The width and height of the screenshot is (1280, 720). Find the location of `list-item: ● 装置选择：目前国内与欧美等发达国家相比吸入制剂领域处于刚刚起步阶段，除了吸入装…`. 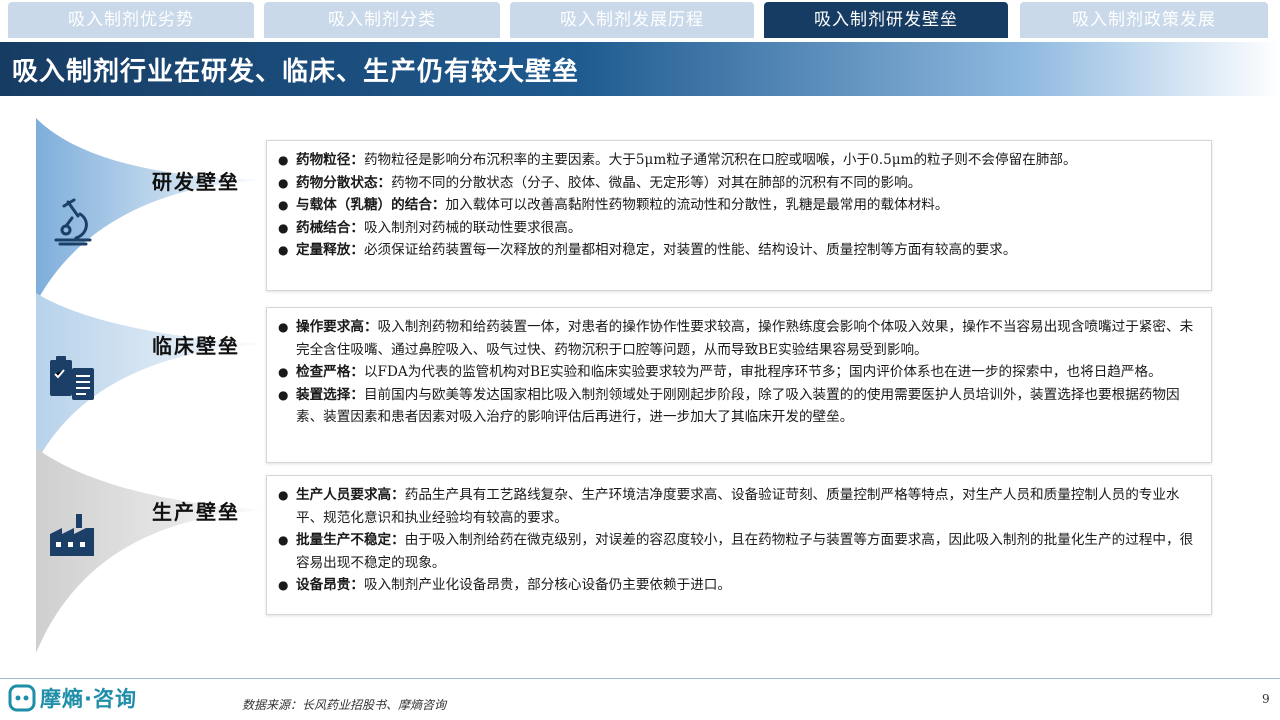

list-item: ● 装置选择：目前国内与欧美等发达国家相比吸入制剂领域处于刚刚起步阶段，除了吸入装… is located at coordinates (729, 406).